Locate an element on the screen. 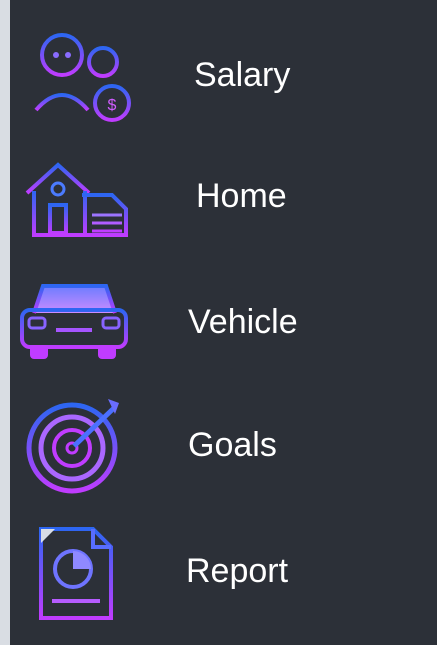 The image size is (437, 645). sidebar-item-label-goals: Goals is located at coordinates (232, 445).